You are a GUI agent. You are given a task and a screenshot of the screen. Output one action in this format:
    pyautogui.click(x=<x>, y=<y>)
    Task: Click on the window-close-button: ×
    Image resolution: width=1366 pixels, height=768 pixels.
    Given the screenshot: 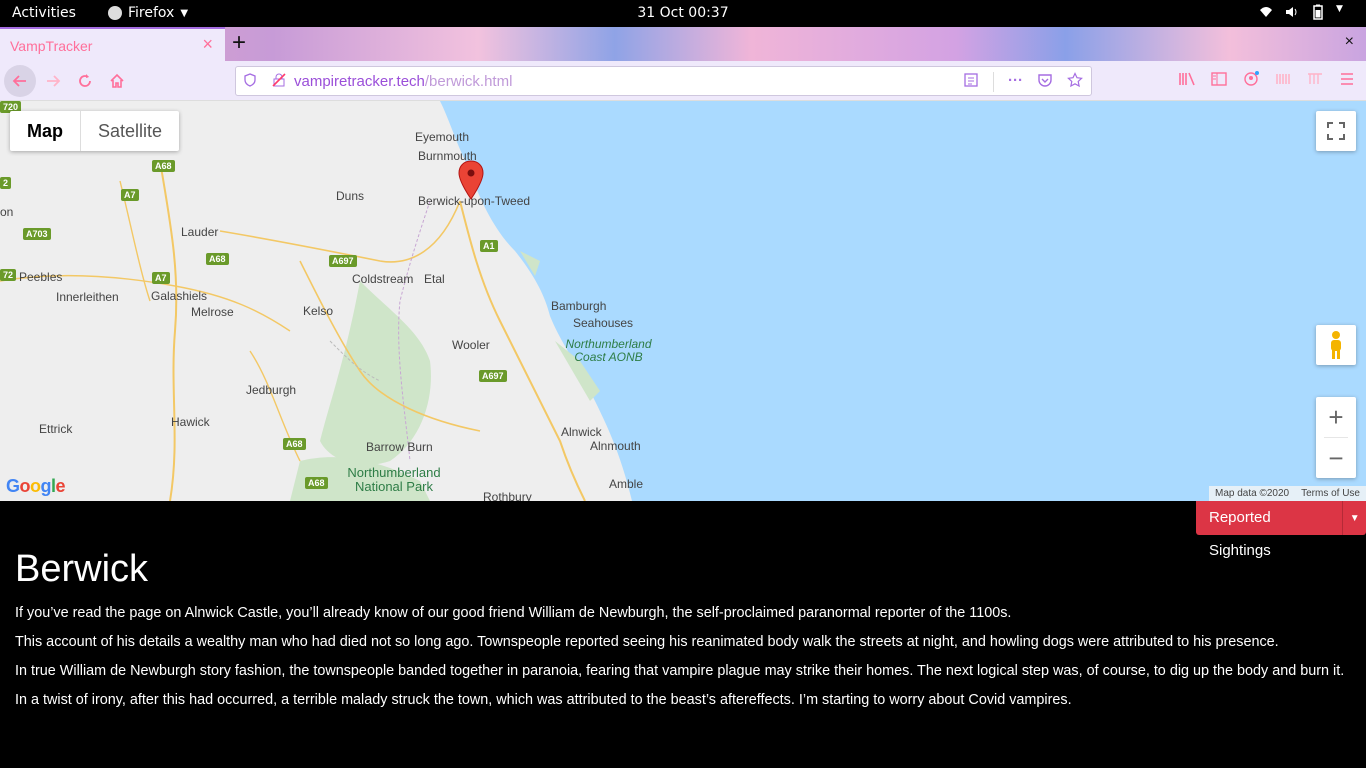 What is the action you would take?
    pyautogui.click(x=1349, y=42)
    